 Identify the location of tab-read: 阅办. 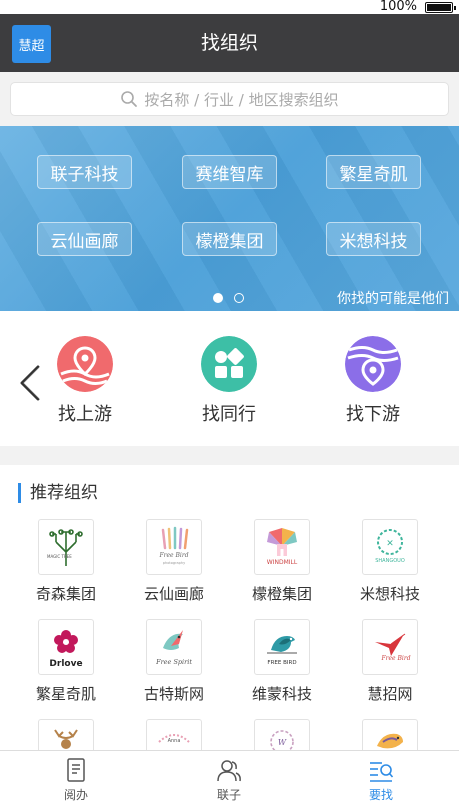
(76, 780).